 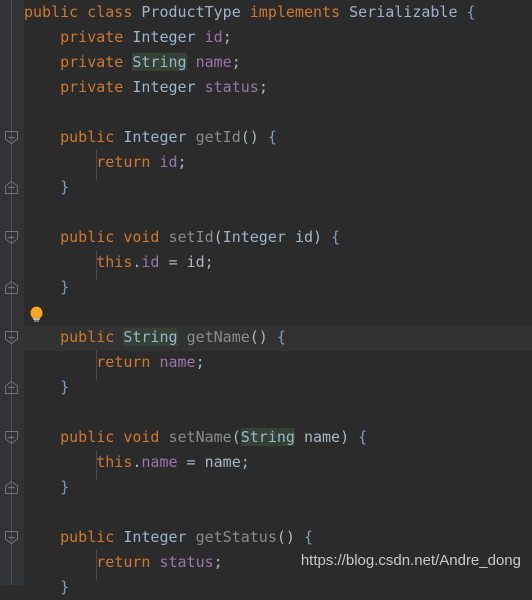 What do you see at coordinates (11, 187) in the screenshot?
I see `fold-collapse-getId-end-icon` at bounding box center [11, 187].